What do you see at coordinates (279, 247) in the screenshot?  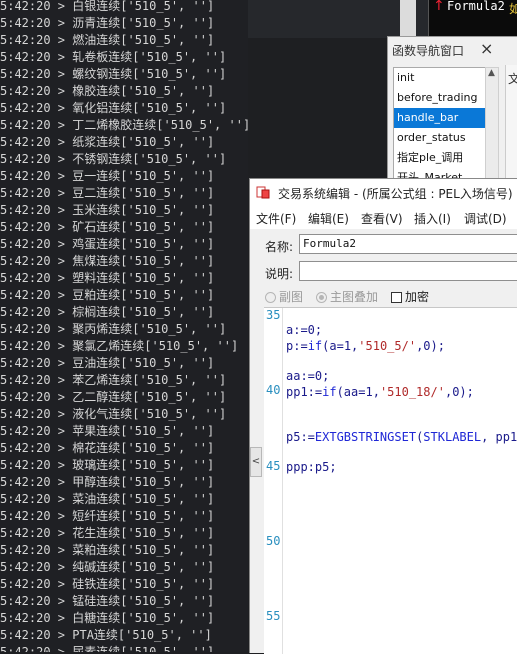 I see `name-label: 名称:` at bounding box center [279, 247].